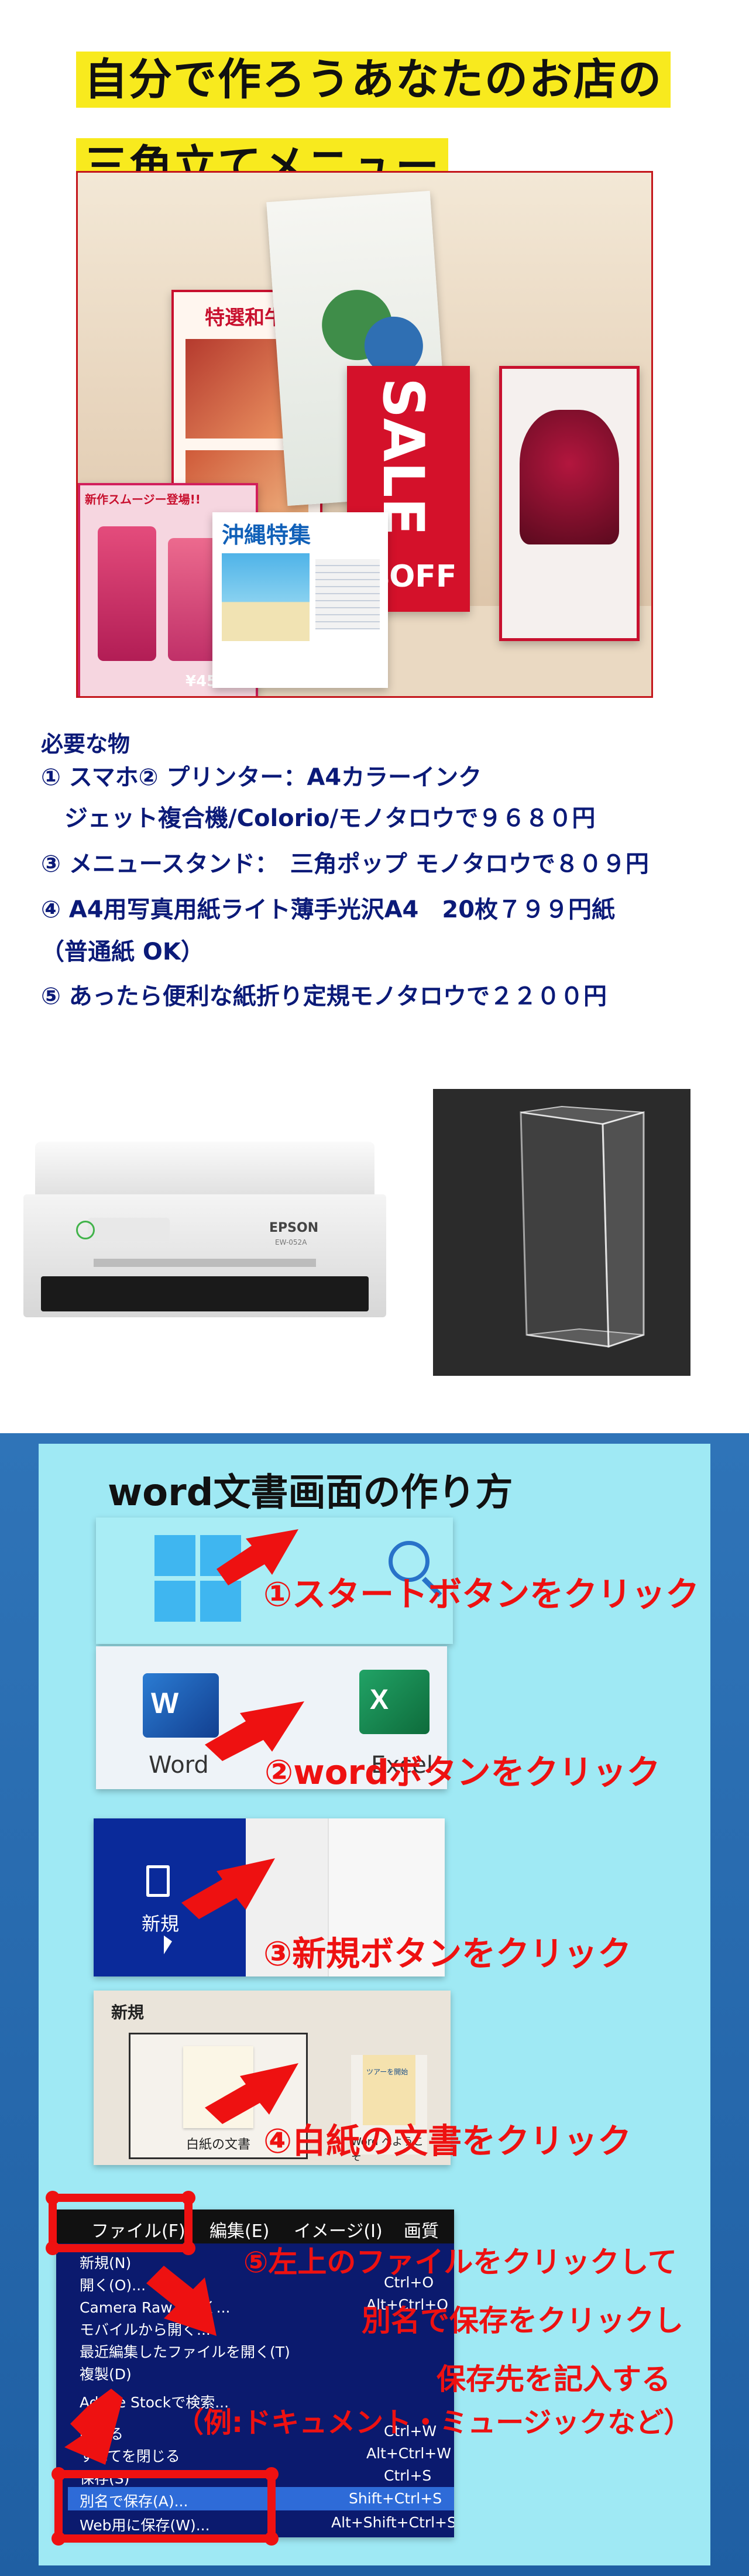  Describe the element at coordinates (318, 818) in the screenshot. I see `needed-line-2: ジェット複合機/Colorio/モノタロウで９６８０円` at that location.